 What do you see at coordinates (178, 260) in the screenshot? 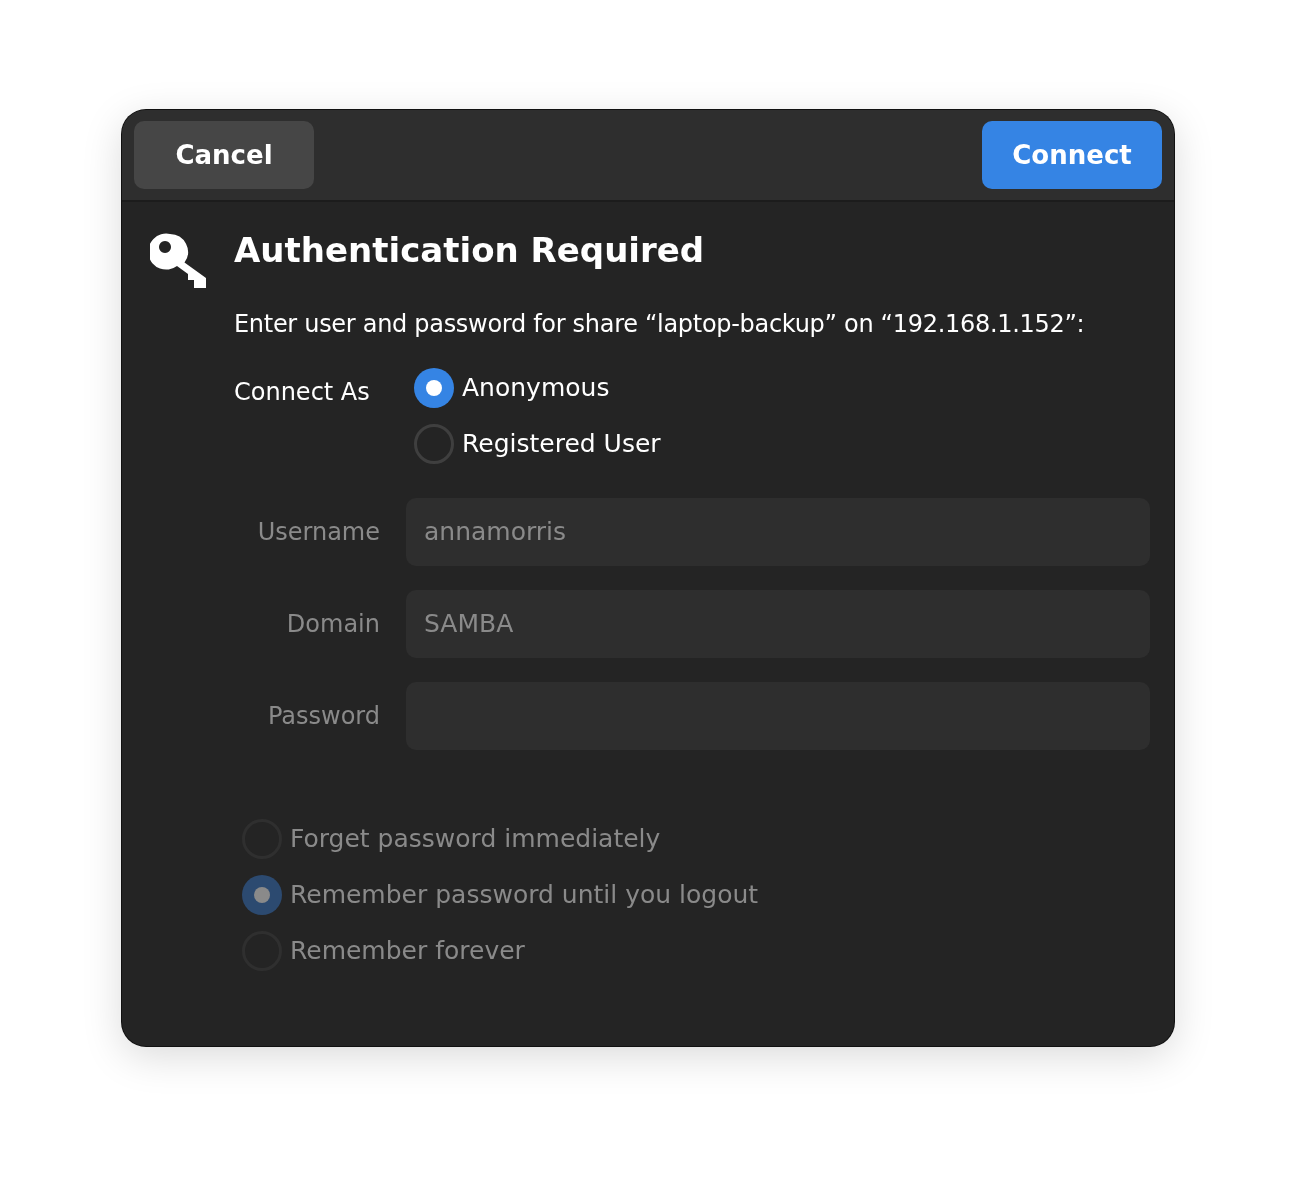
I see `key-icon` at bounding box center [178, 260].